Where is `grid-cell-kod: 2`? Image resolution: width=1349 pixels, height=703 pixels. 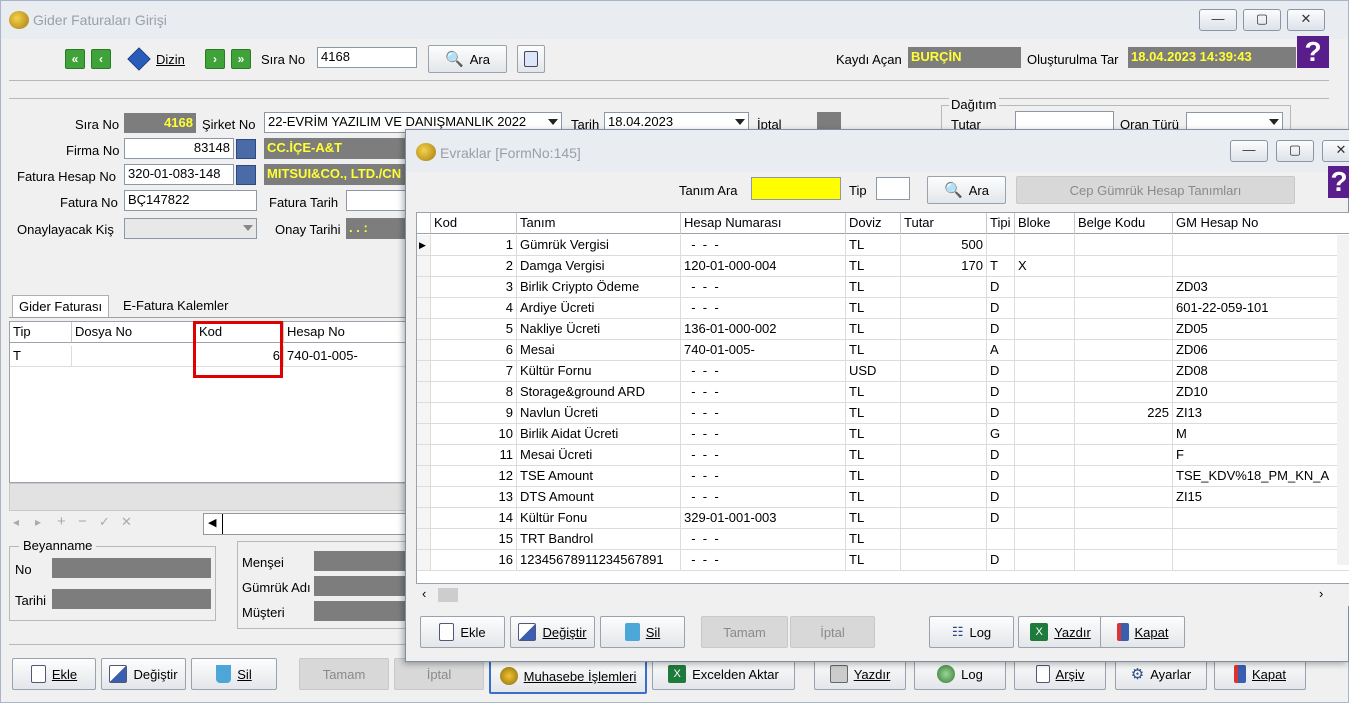 grid-cell-kod: 2 is located at coordinates (474, 266).